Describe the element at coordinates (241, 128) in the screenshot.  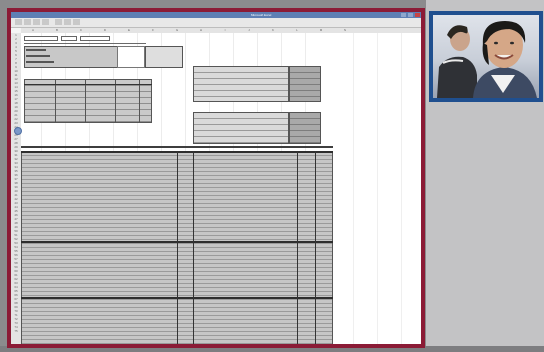
I see `details-block-bottom` at that location.